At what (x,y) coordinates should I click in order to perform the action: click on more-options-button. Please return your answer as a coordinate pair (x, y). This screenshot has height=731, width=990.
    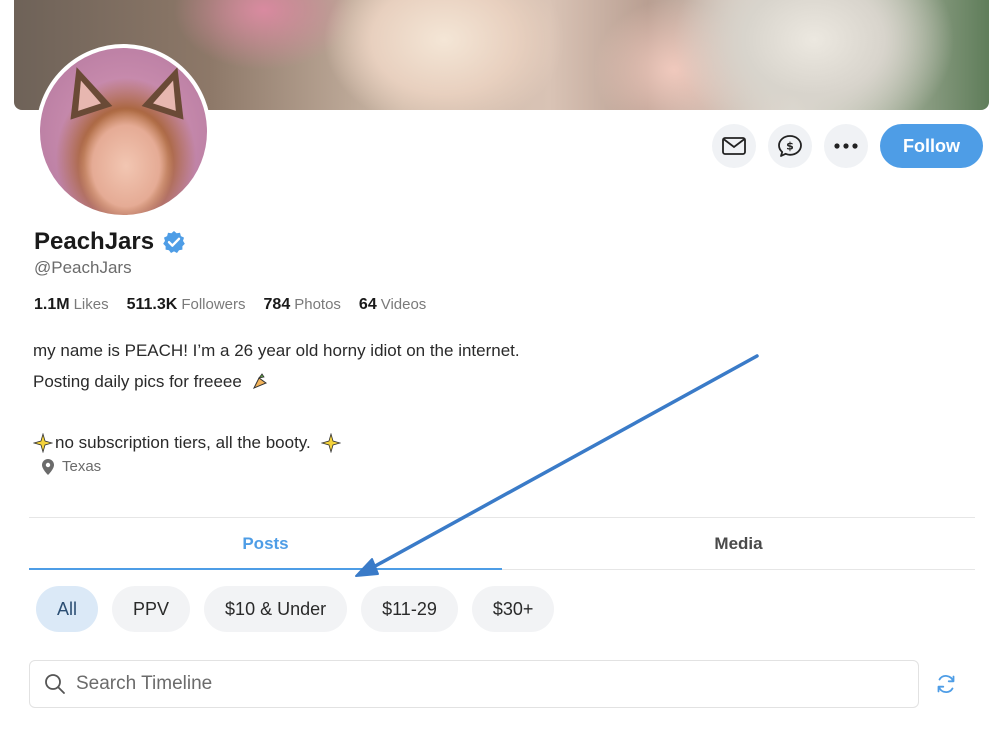
    Looking at the image, I should click on (846, 146).